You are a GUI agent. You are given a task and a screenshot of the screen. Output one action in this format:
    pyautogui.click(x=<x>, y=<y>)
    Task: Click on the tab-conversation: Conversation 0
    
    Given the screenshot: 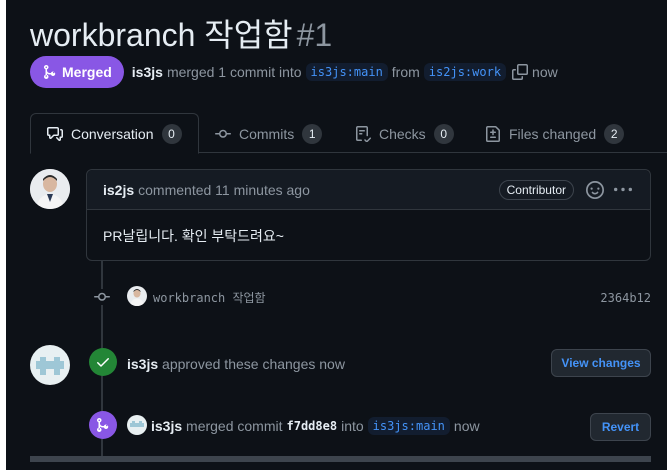 What is the action you would take?
    pyautogui.click(x=114, y=133)
    